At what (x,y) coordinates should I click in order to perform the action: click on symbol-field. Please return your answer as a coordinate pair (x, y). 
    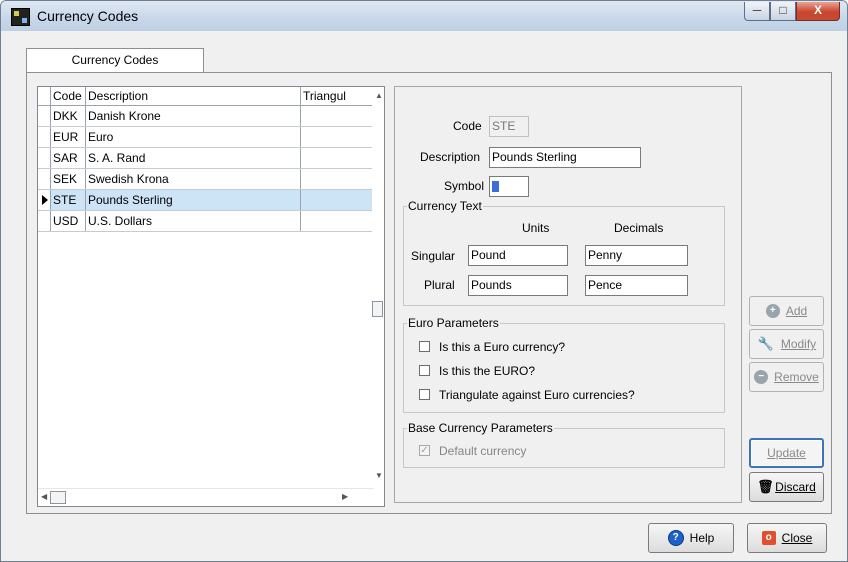
    Looking at the image, I should click on (509, 186).